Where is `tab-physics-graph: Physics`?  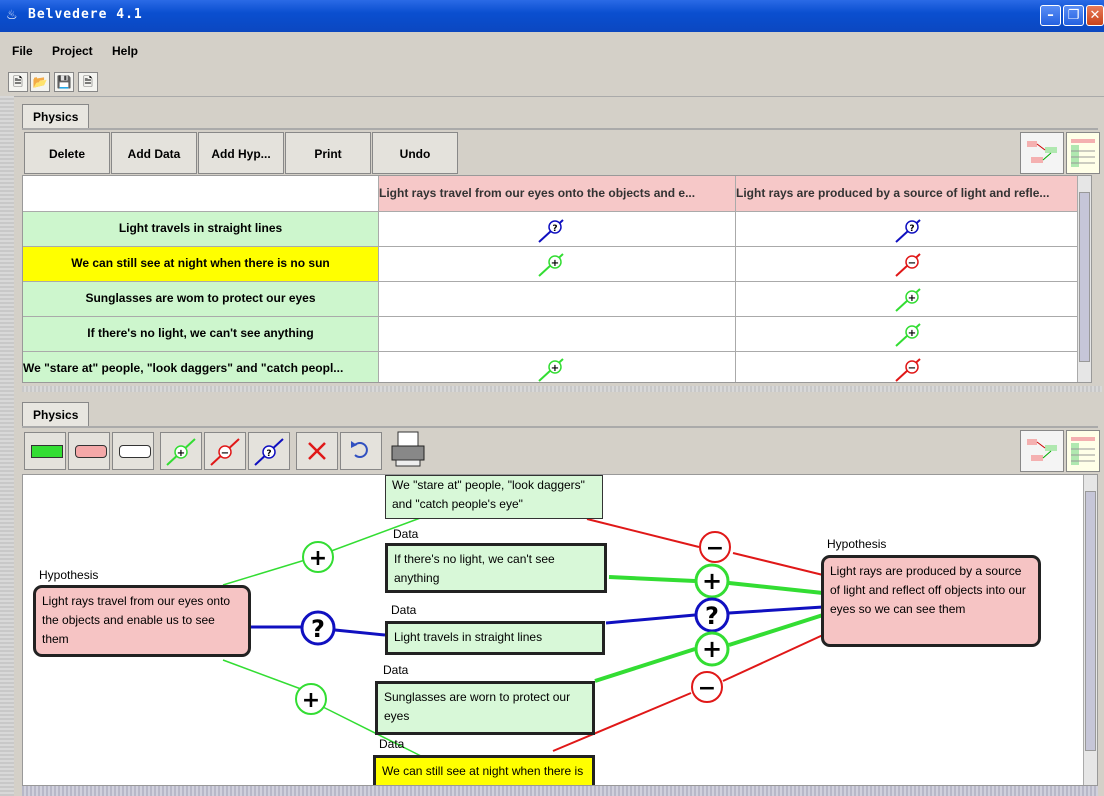
tab-physics-graph: Physics is located at coordinates (56, 414).